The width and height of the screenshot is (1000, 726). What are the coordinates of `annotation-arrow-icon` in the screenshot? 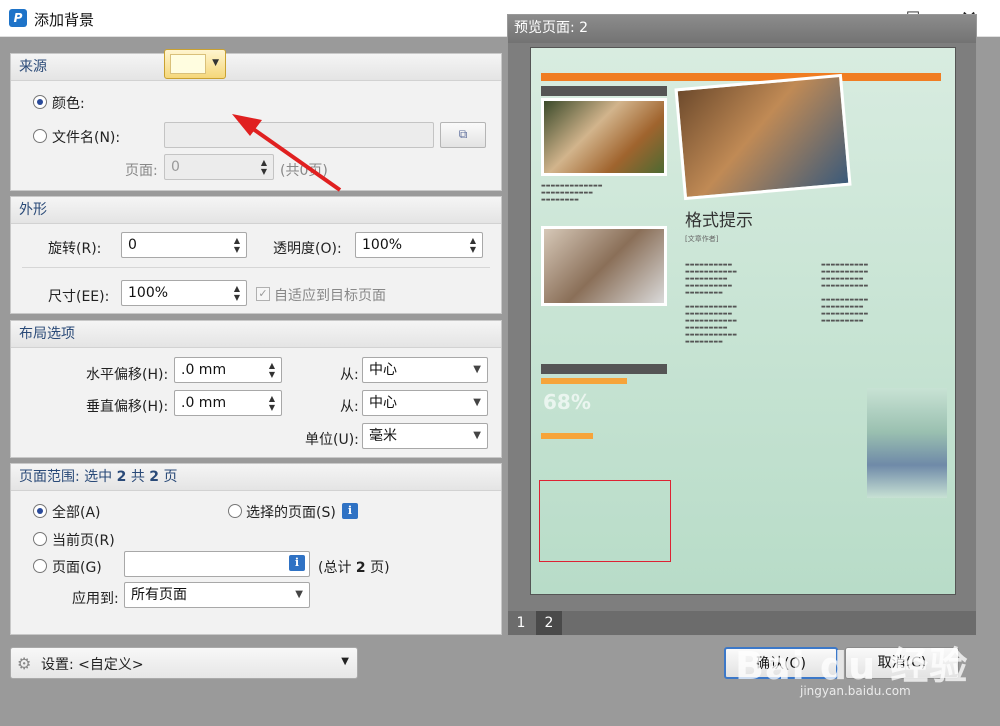 It's located at (287, 153).